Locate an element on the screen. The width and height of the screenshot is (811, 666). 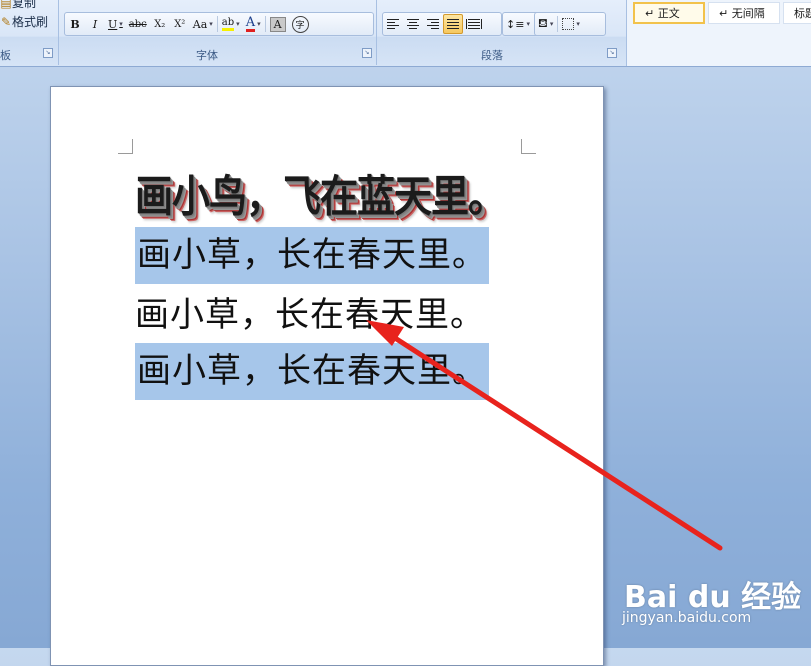
font-dialog-launcher: ↘ is located at coordinates (367, 53).